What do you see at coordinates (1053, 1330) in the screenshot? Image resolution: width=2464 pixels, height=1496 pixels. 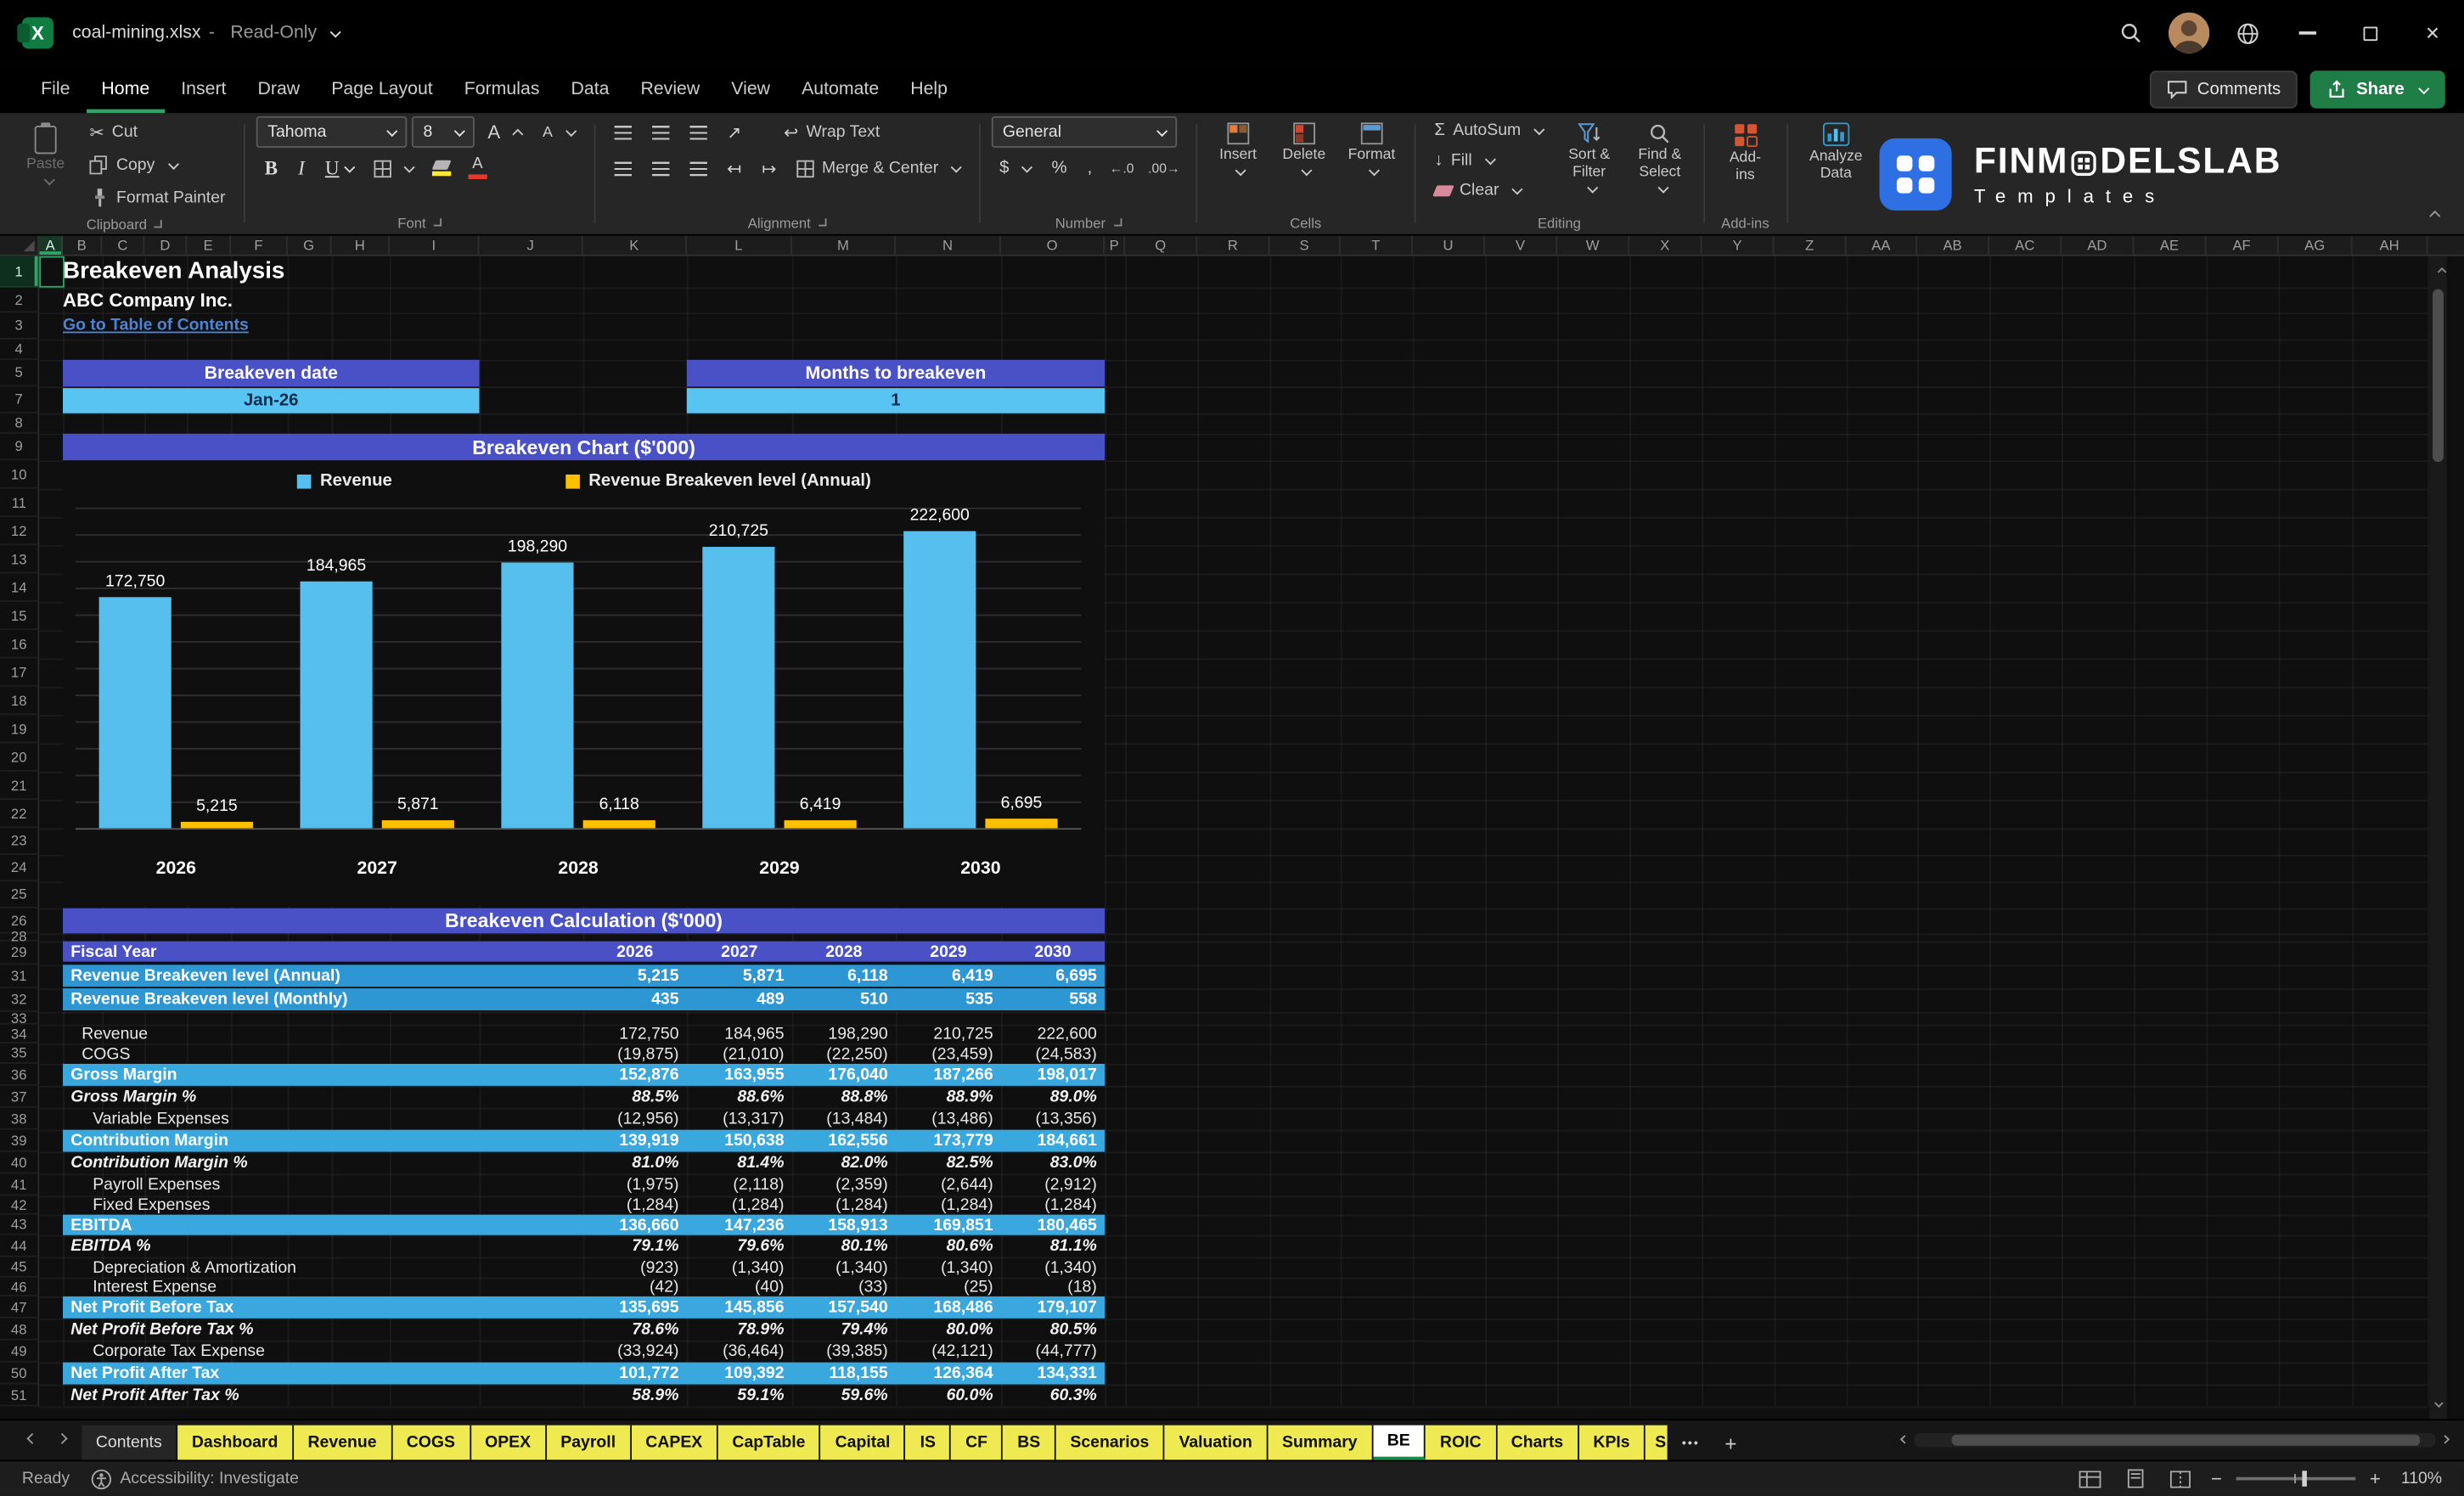 I see `cell-value: 80.5%` at bounding box center [1053, 1330].